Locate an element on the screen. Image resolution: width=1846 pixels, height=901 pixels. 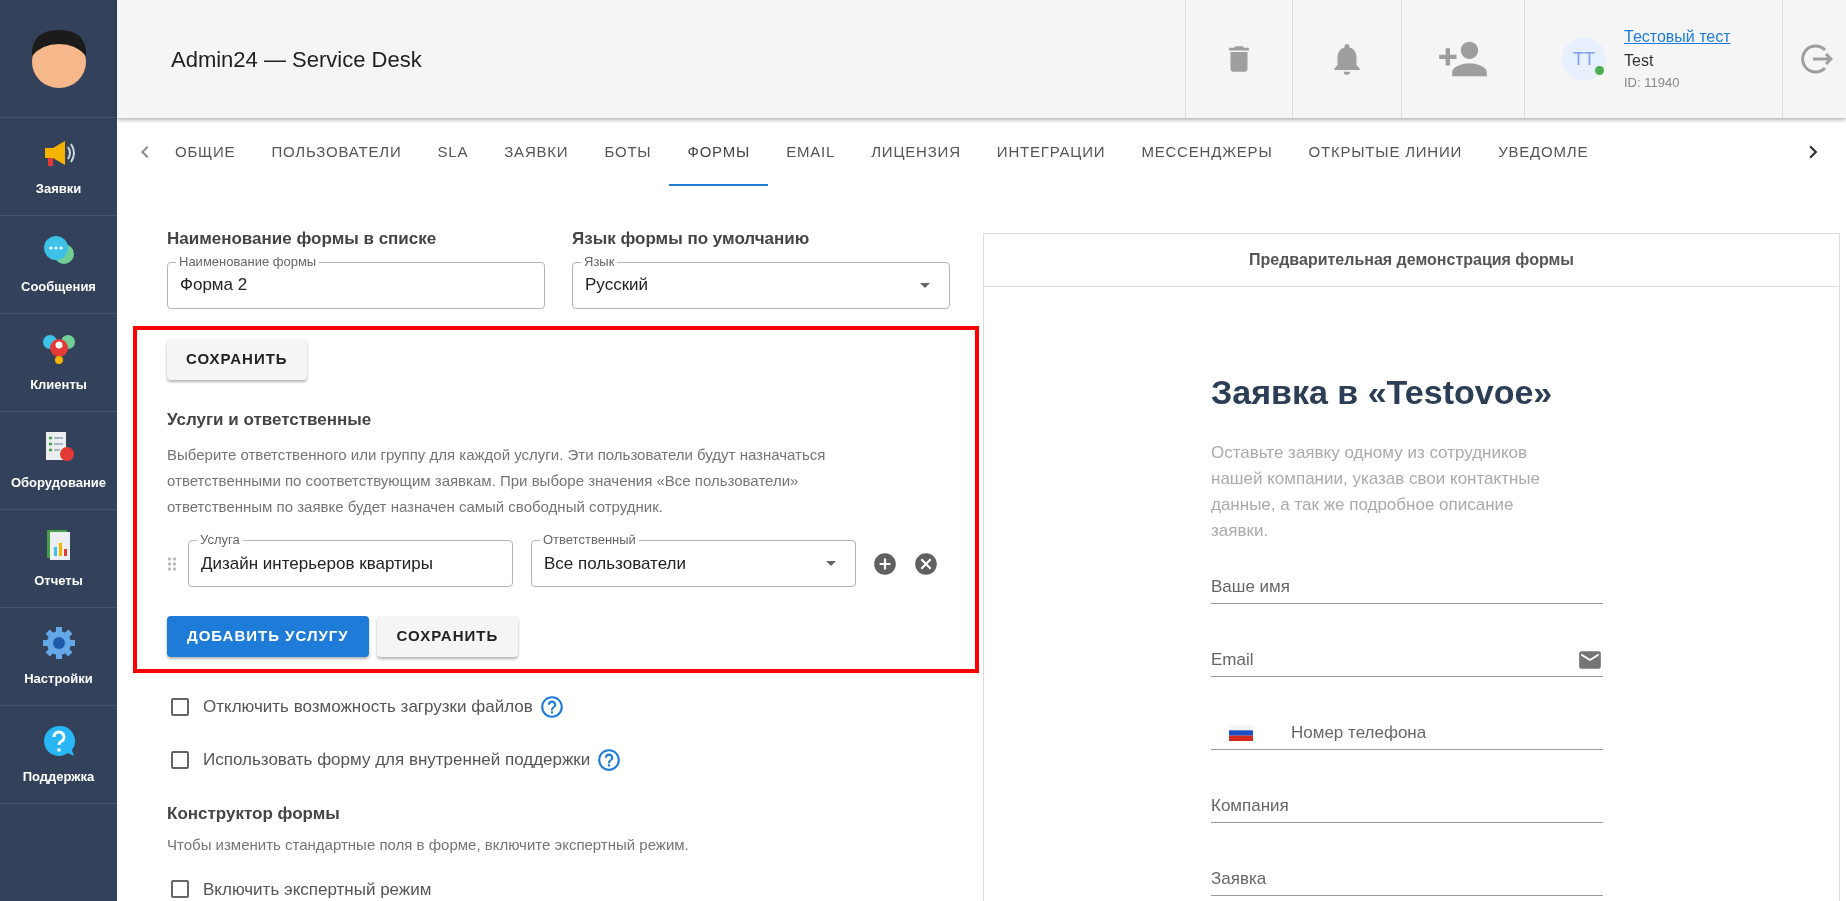
sidebar-nav-item: Заявки is located at coordinates (58, 167).